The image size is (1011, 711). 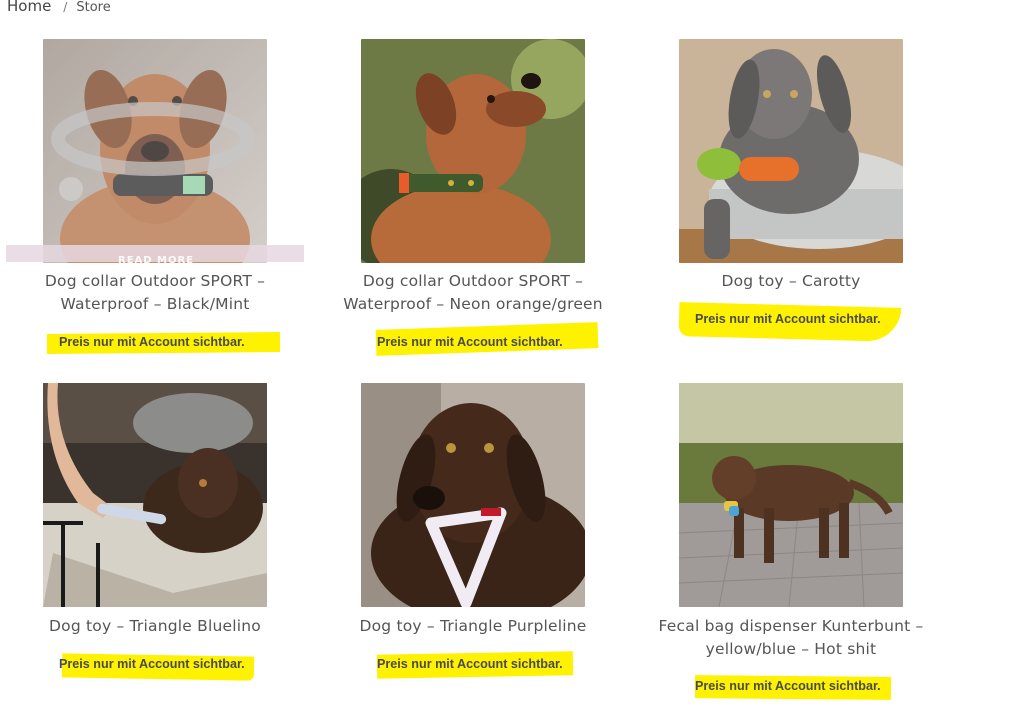 I want to click on read-more-label: READ MORE, so click(x=156, y=260).